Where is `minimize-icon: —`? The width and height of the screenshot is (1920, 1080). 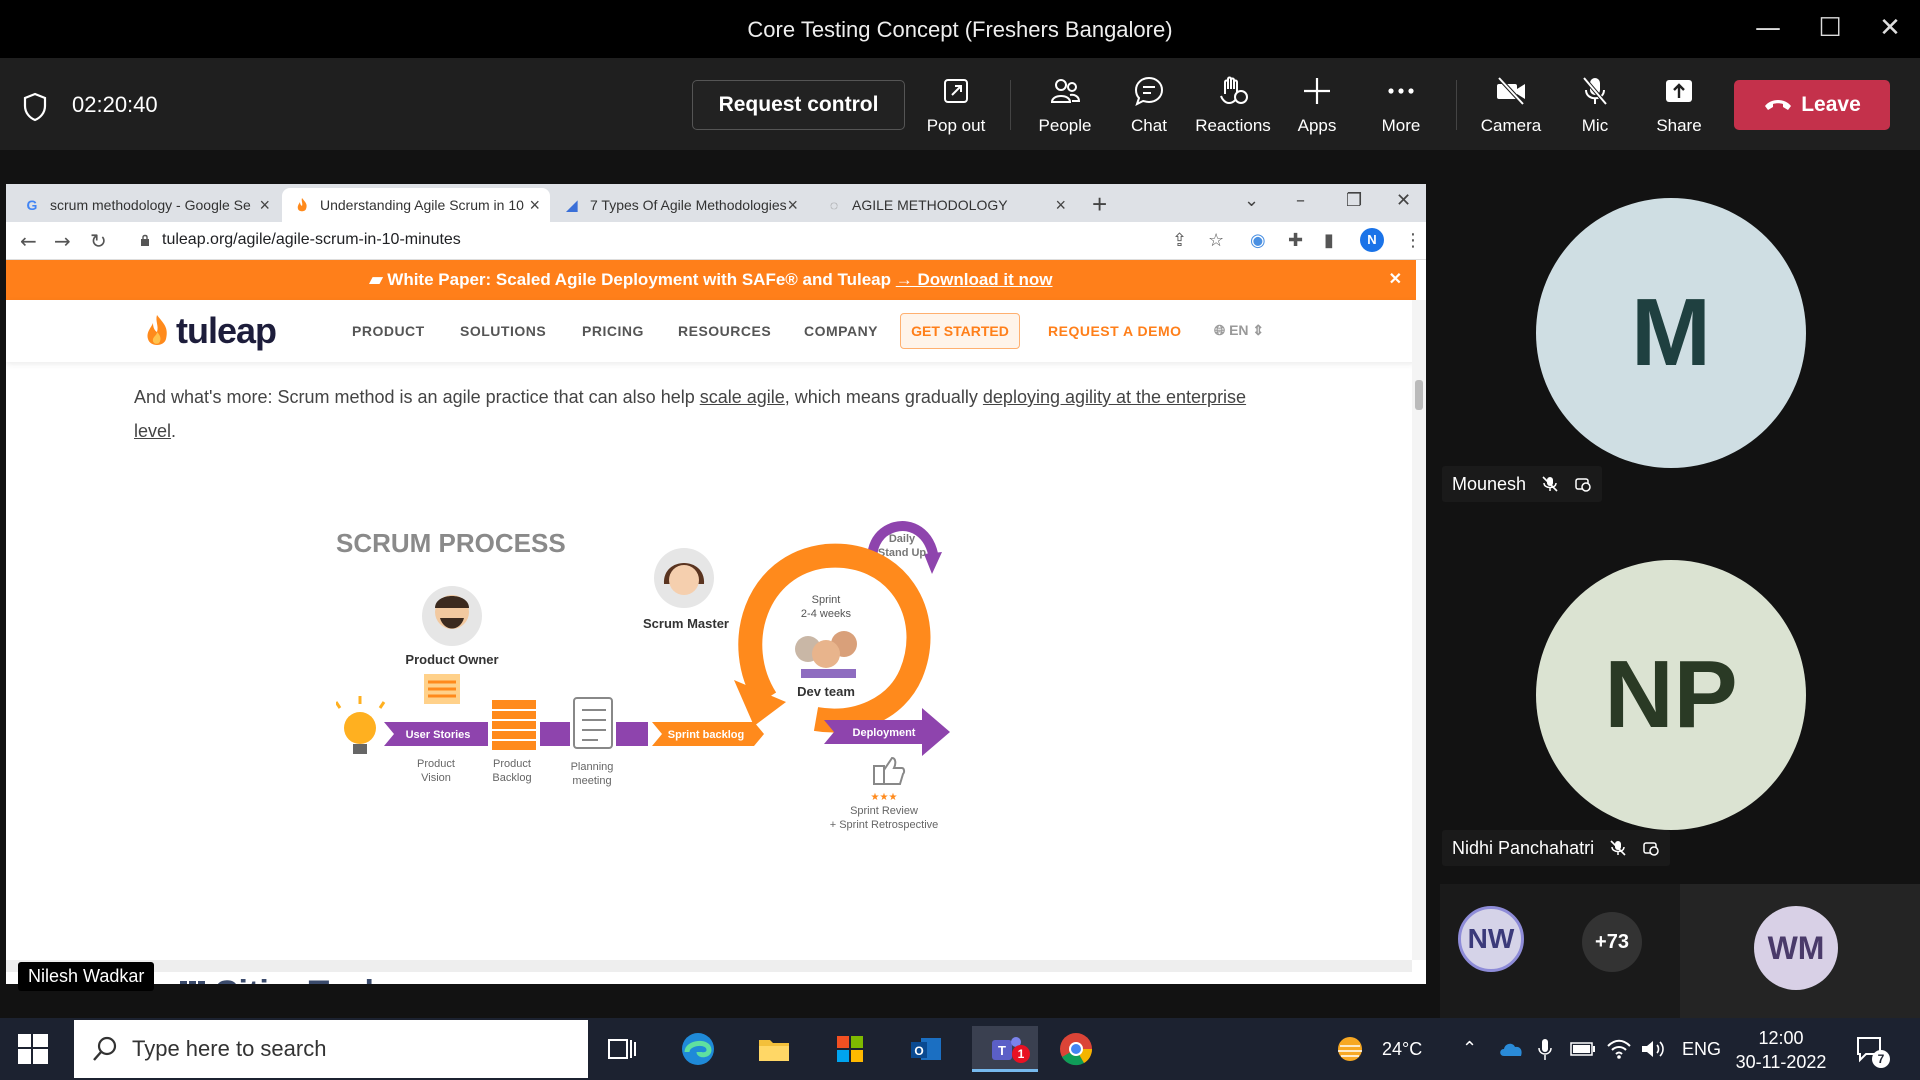 minimize-icon: — is located at coordinates (1768, 28).